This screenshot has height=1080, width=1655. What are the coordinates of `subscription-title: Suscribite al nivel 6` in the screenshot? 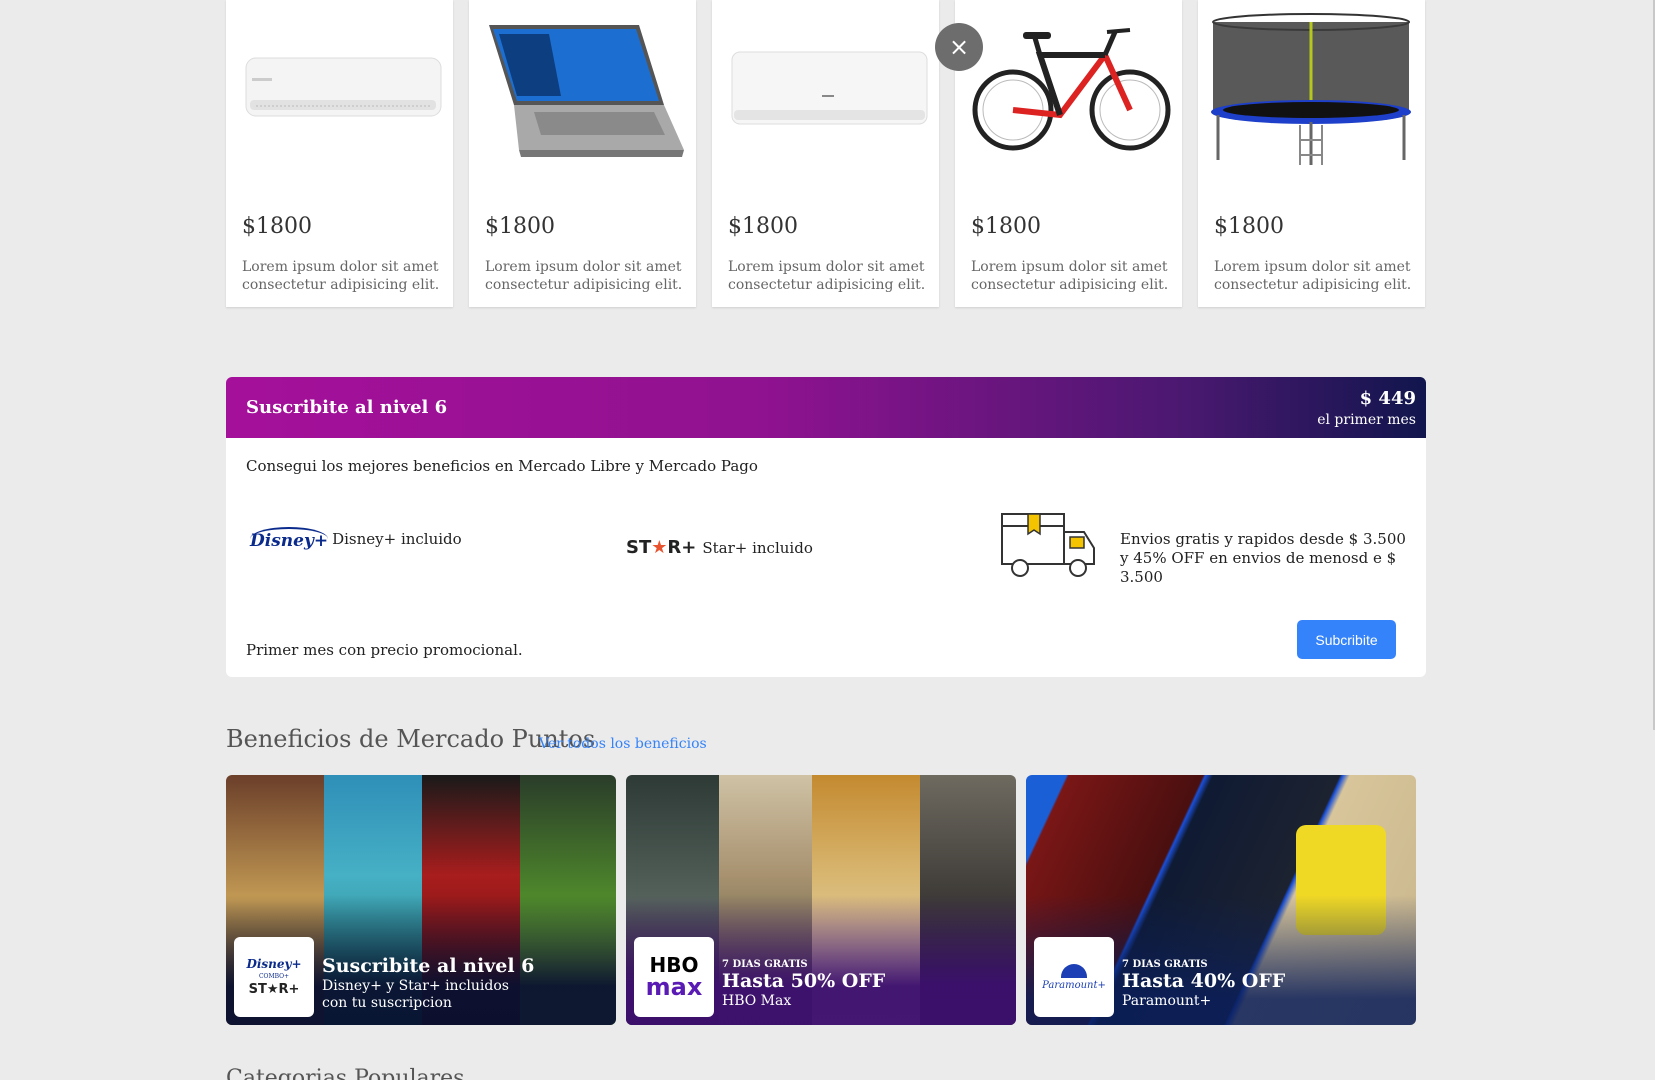 It's located at (347, 407).